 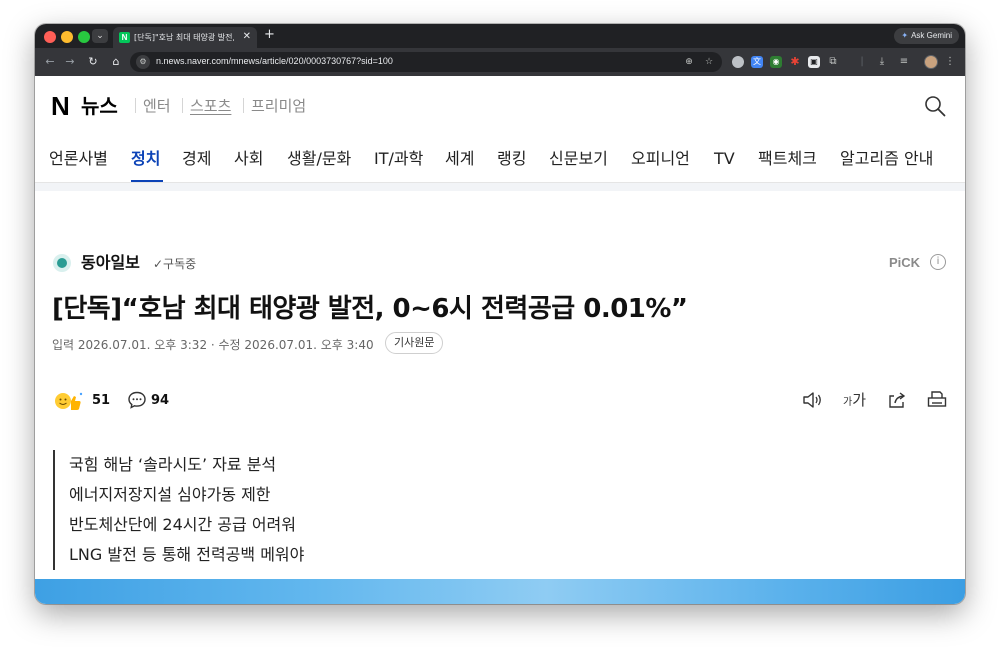 What do you see at coordinates (319, 159) in the screenshot?
I see `nav-item-life-culture: 생활/문화` at bounding box center [319, 159].